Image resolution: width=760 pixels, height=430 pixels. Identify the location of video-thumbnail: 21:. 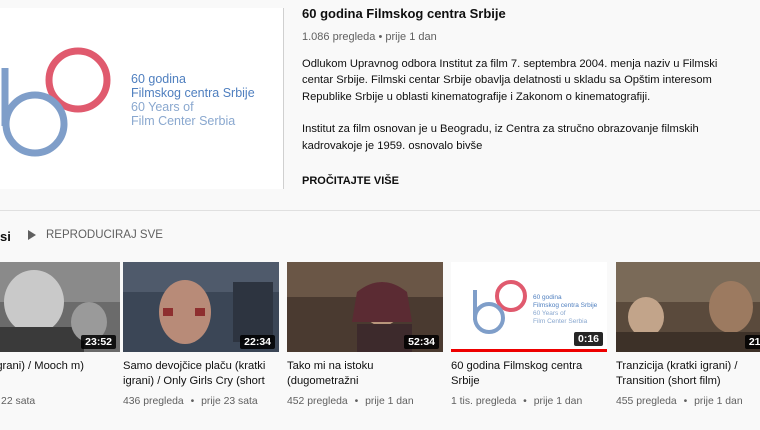
(688, 307).